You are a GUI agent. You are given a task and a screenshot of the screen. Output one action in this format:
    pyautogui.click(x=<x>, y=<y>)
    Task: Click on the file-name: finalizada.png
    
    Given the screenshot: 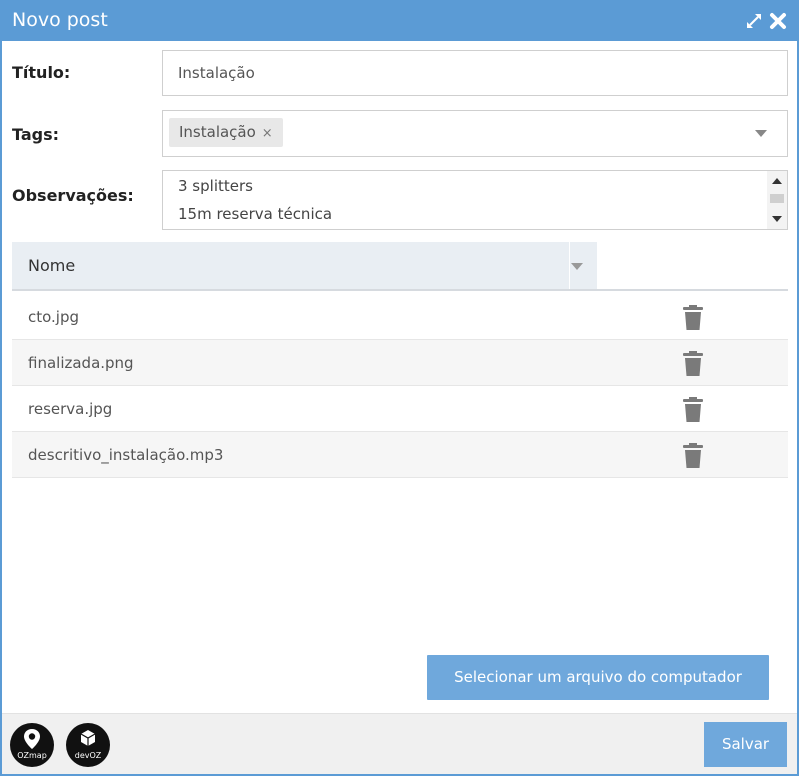 What is the action you would take?
    pyautogui.click(x=81, y=363)
    